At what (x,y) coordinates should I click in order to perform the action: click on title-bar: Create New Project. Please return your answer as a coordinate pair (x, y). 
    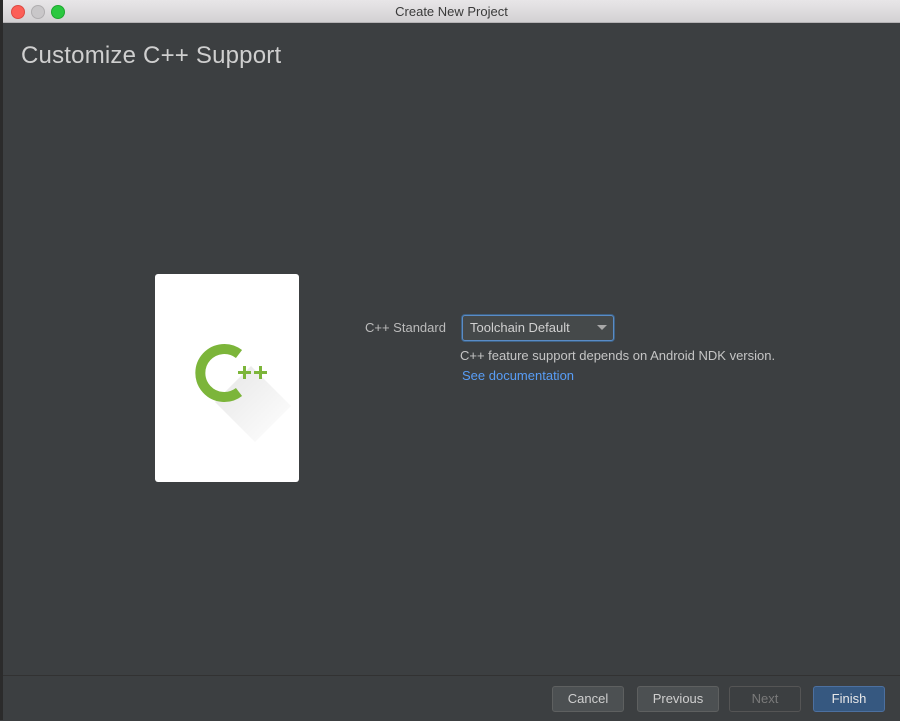
    Looking at the image, I should click on (451, 11).